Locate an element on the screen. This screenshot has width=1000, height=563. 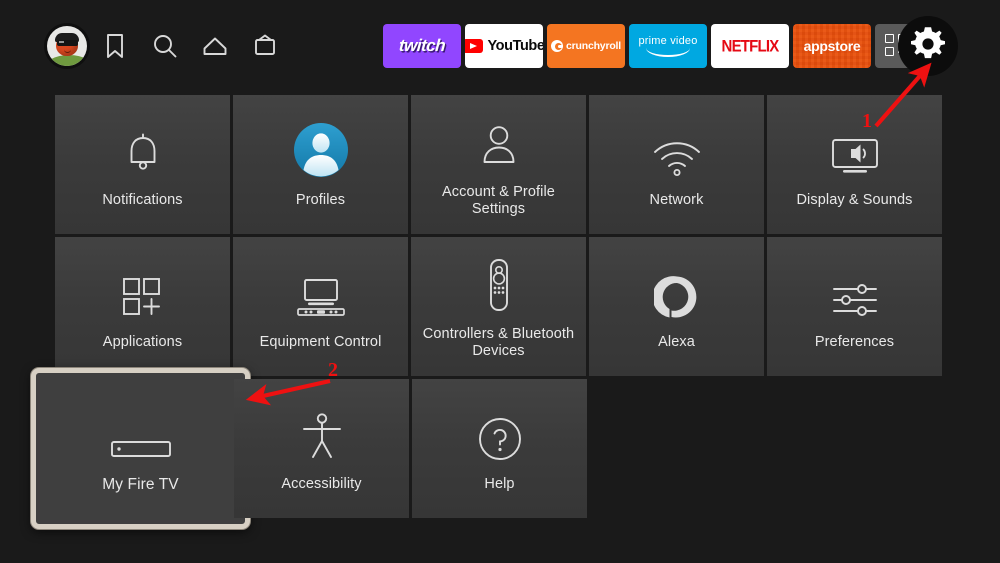
alexa-ring-icon is located at coordinates (676, 291).